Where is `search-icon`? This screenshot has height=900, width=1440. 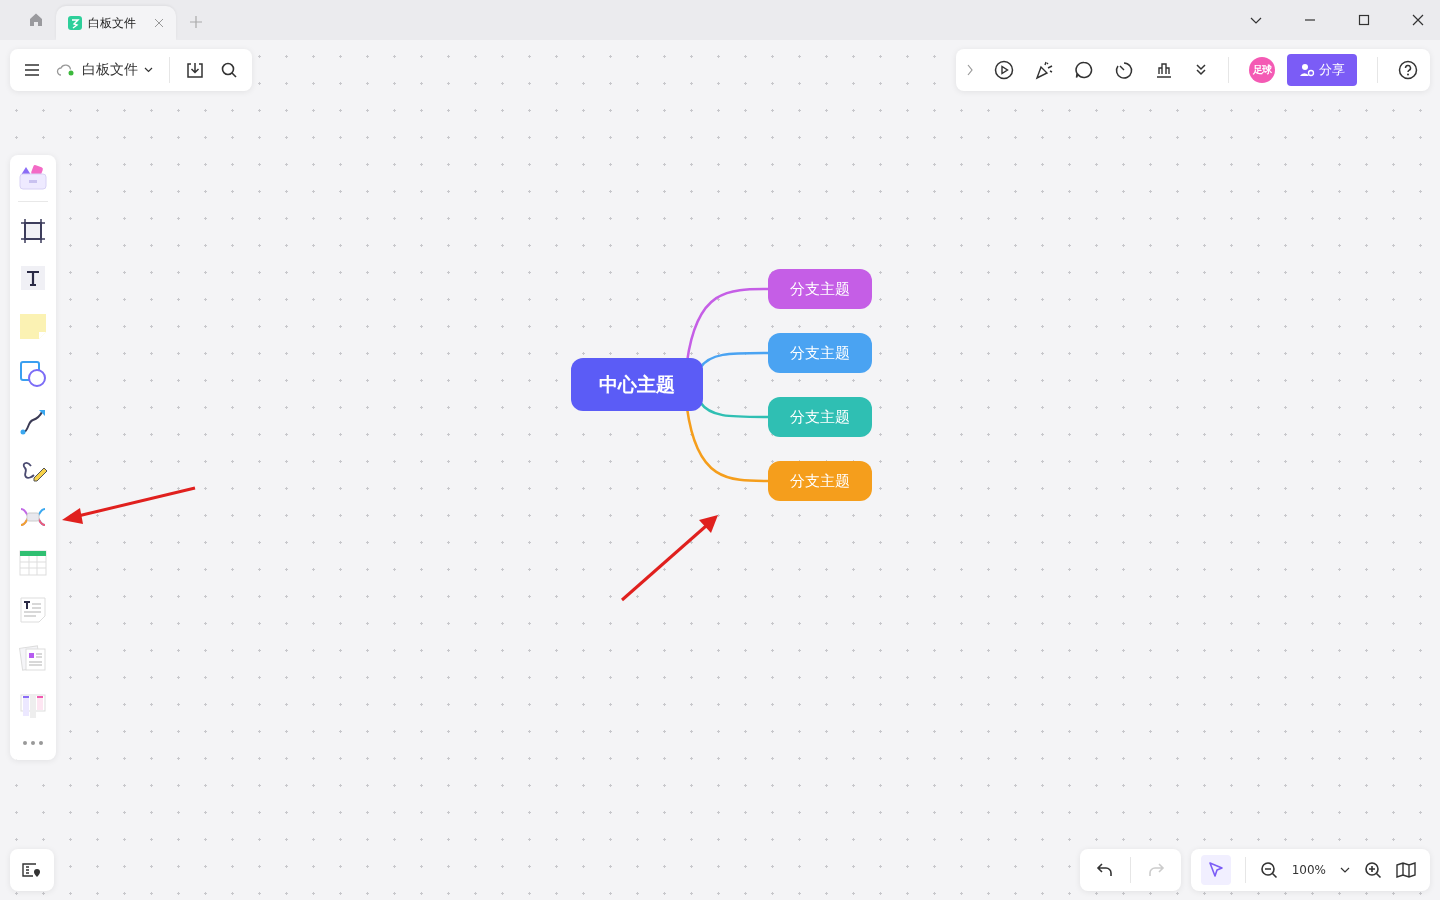 search-icon is located at coordinates (229, 70).